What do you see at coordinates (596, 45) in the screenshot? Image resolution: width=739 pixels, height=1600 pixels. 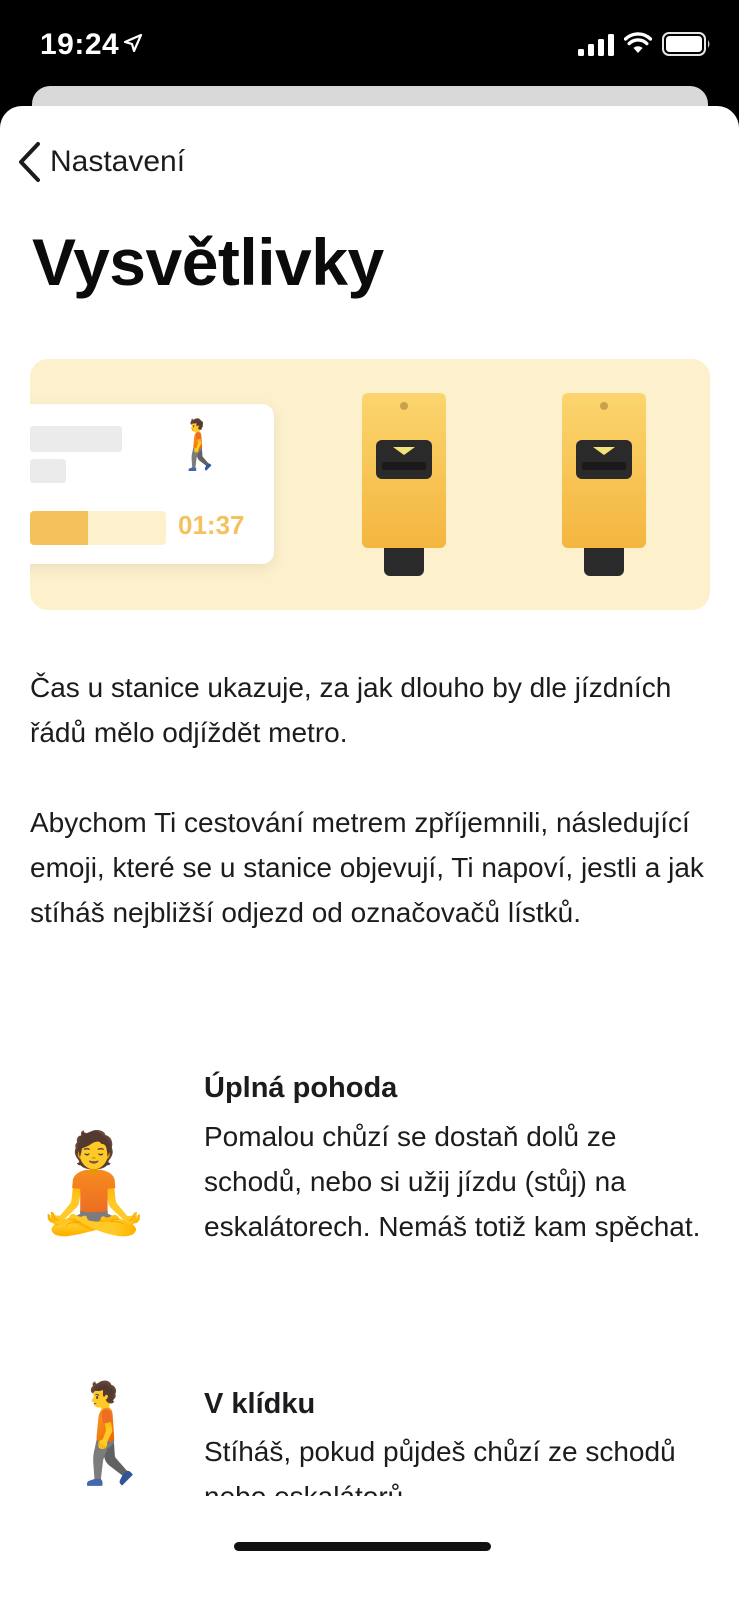 I see `cellular-signal-icon` at bounding box center [596, 45].